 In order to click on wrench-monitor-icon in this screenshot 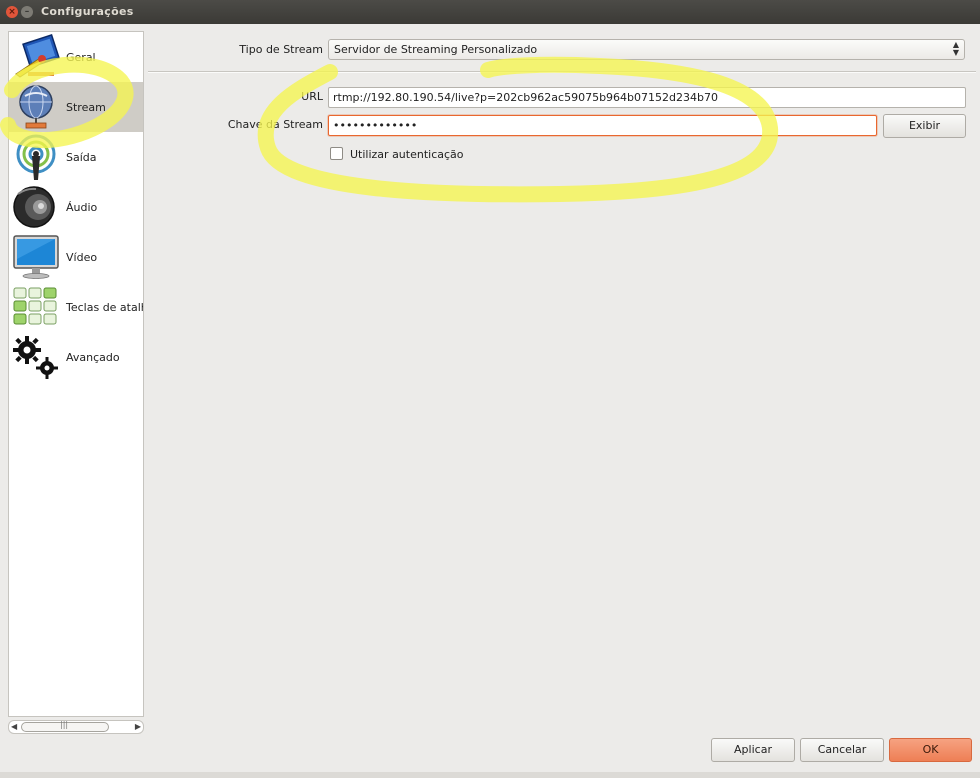, I will do `click(37, 56)`.